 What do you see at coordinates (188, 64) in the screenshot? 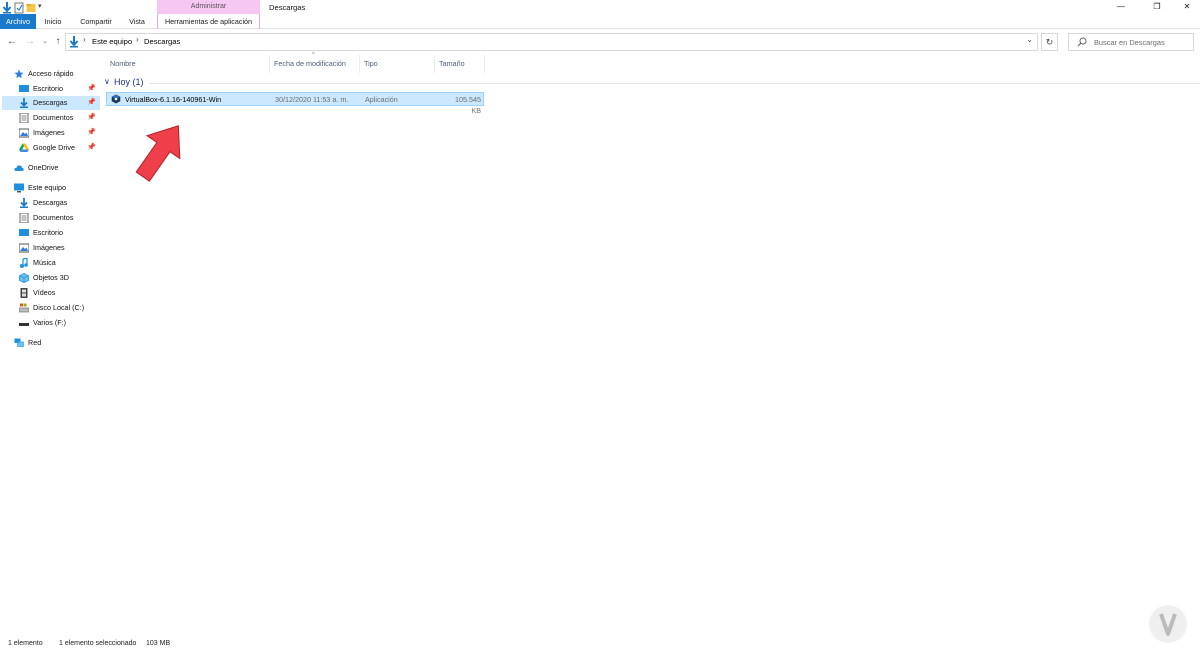
I see `column-header-nombre: Nombre` at bounding box center [188, 64].